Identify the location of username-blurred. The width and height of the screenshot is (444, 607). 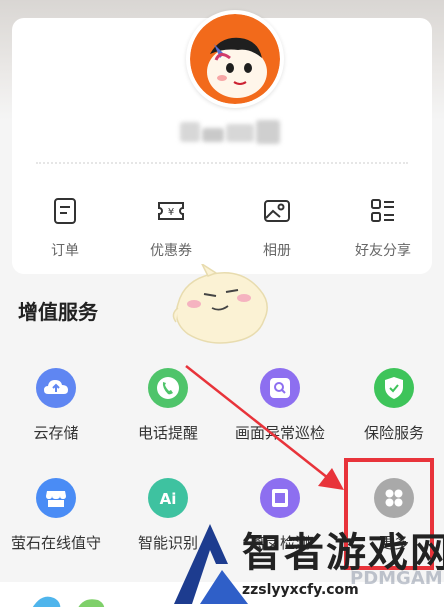
(231, 131).